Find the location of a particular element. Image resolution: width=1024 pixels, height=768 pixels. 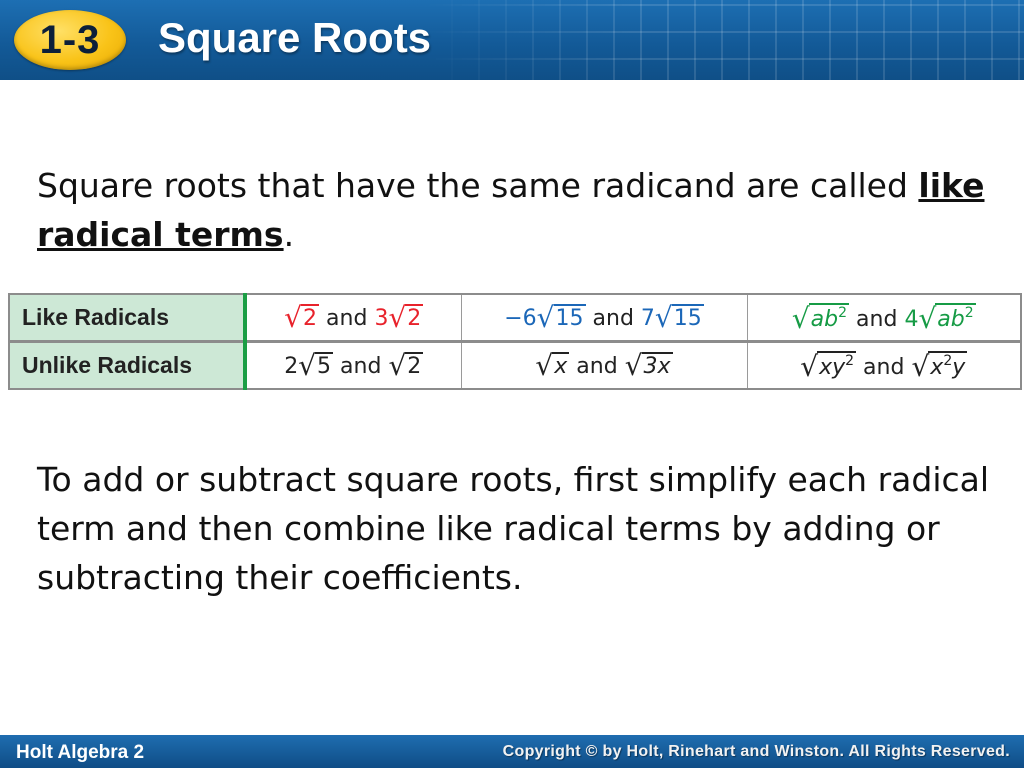

example-cell: √xy2 and √x2y is located at coordinates (883, 365).